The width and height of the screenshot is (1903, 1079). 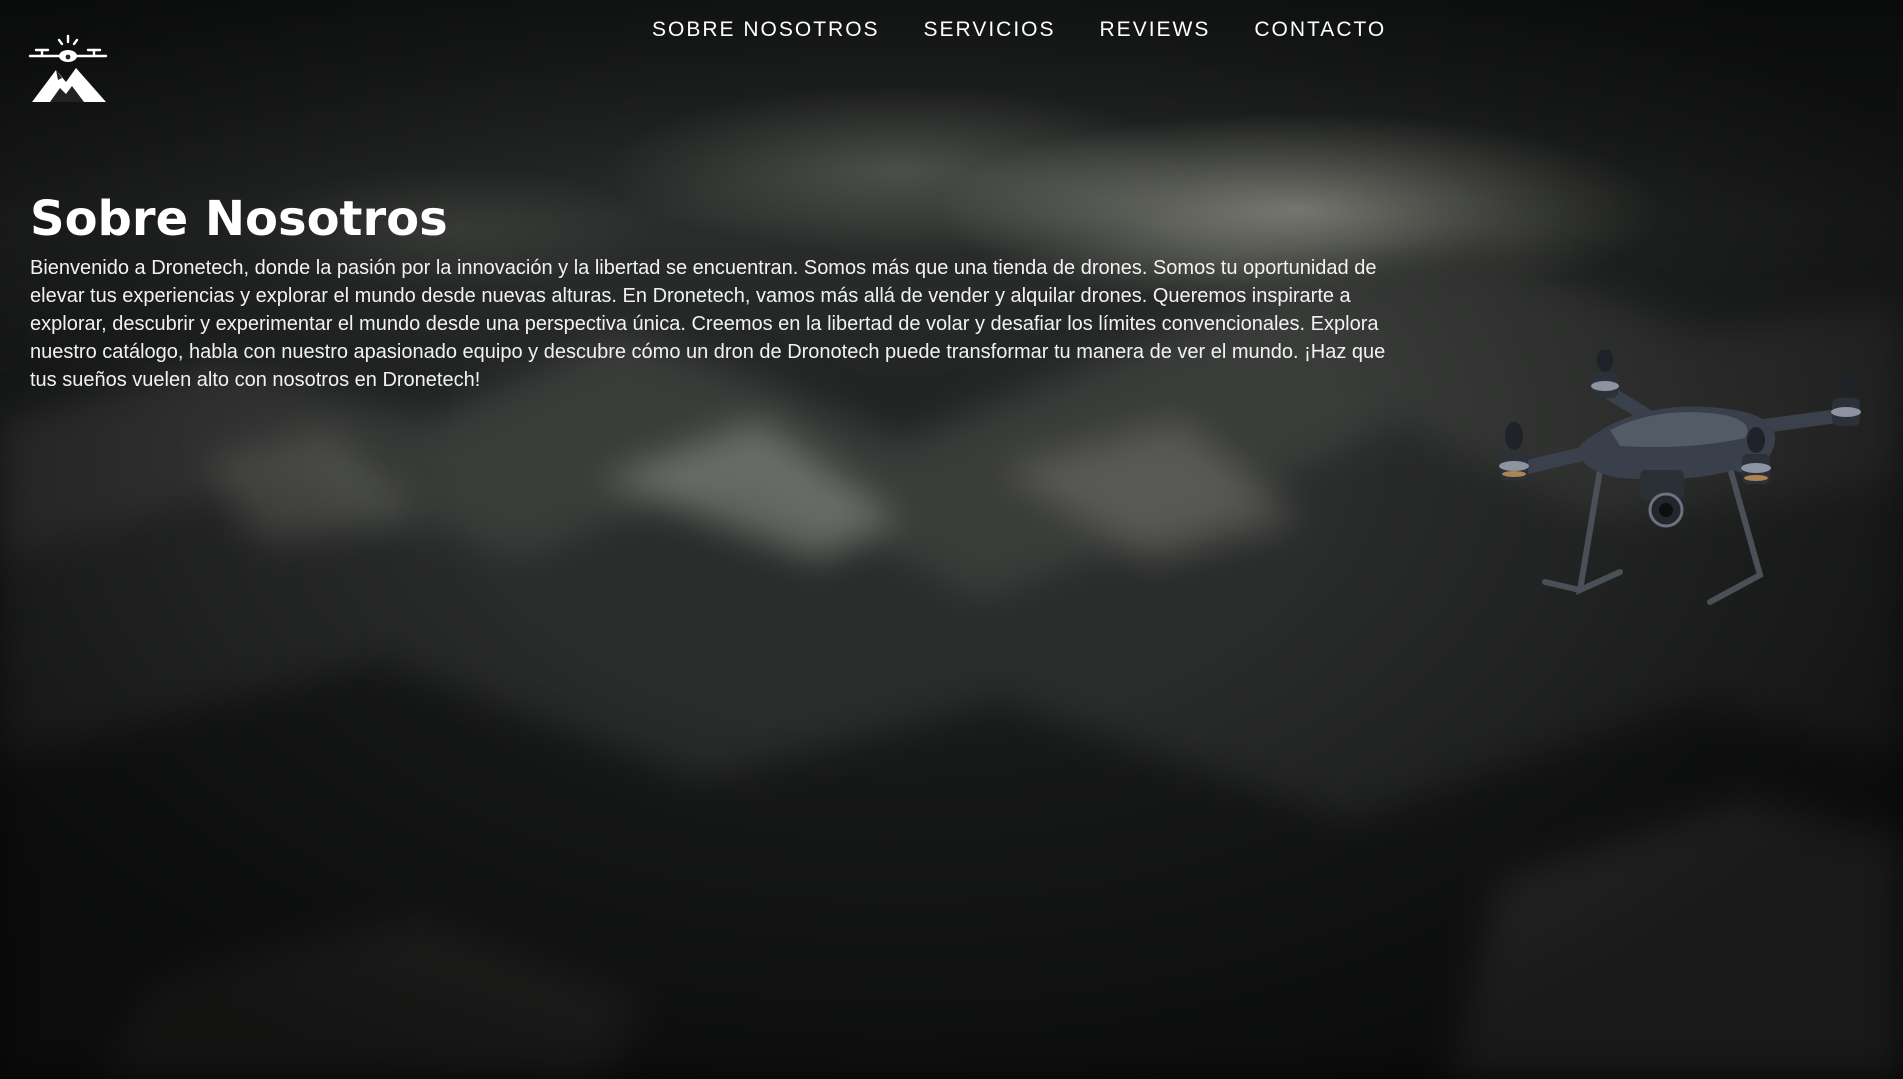 What do you see at coordinates (1155, 30) in the screenshot?
I see `nav-item-reviews: REVIEWS` at bounding box center [1155, 30].